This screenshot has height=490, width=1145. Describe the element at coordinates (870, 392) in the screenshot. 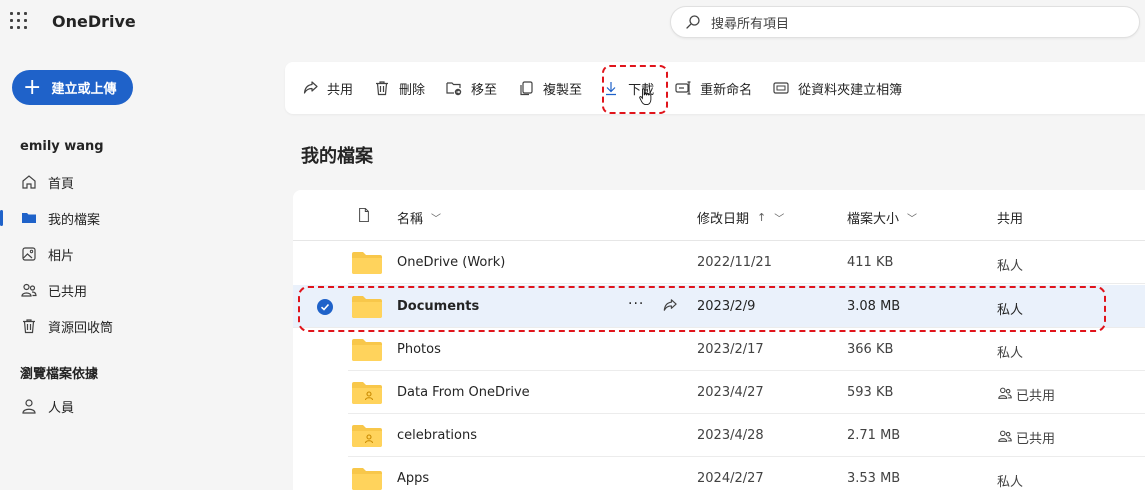

I see `file-size: 593 KB` at that location.